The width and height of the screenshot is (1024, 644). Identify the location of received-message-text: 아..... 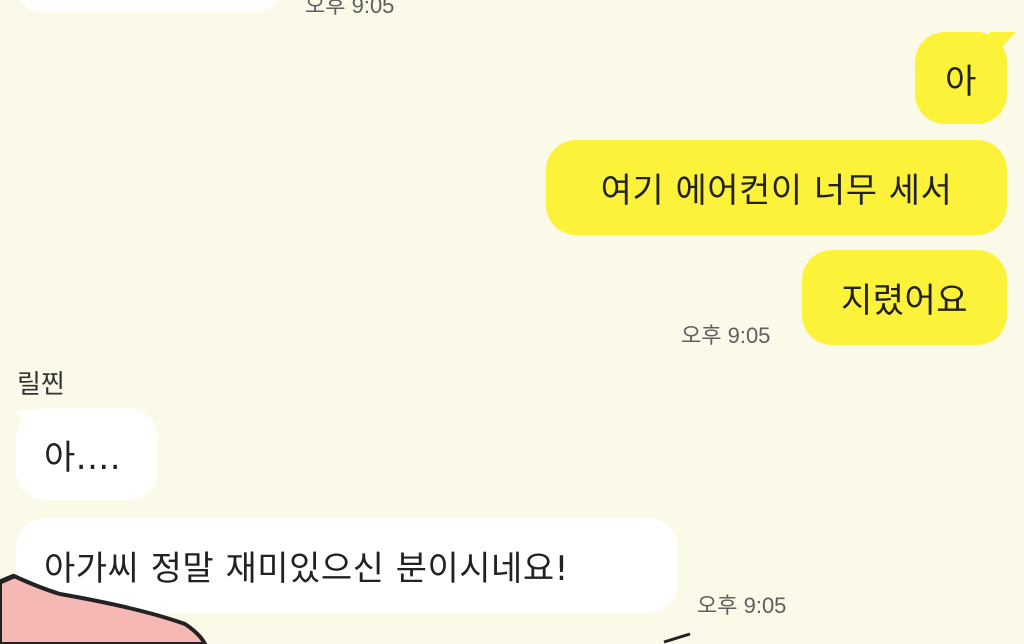
(83, 457).